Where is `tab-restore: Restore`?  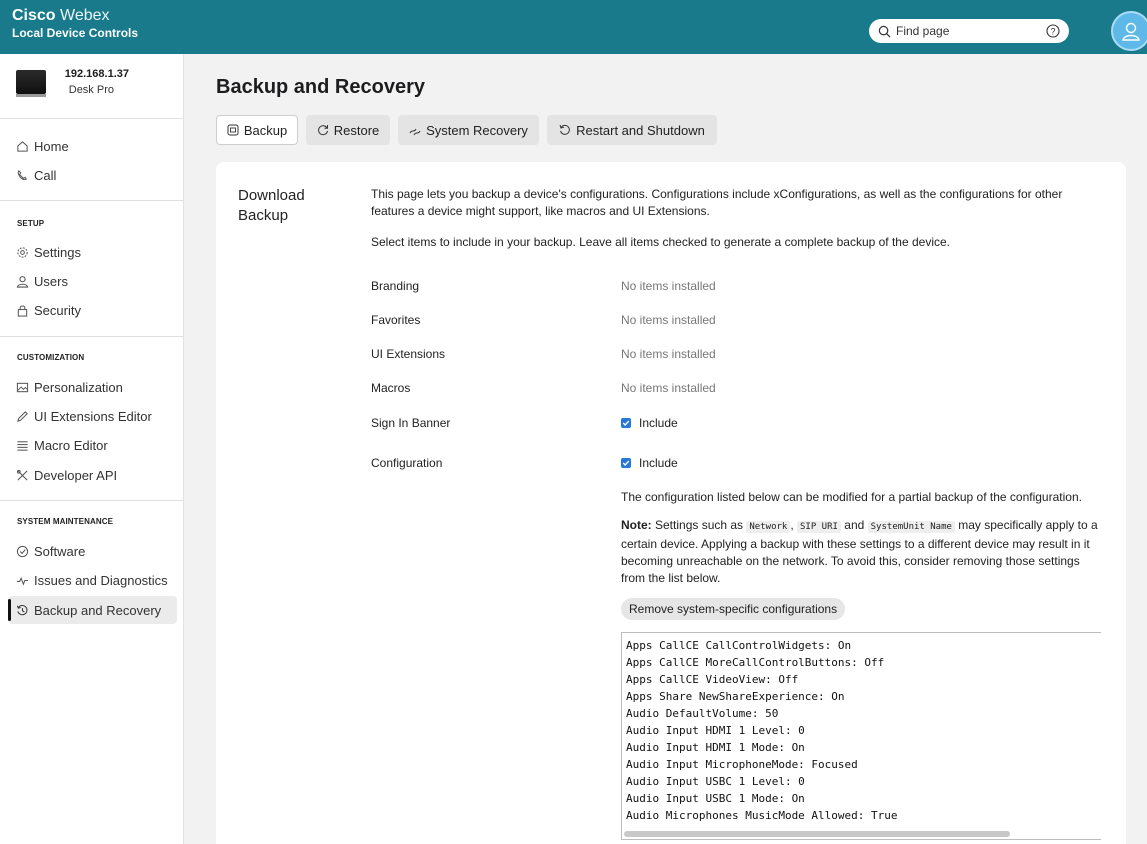 tab-restore: Restore is located at coordinates (348, 130).